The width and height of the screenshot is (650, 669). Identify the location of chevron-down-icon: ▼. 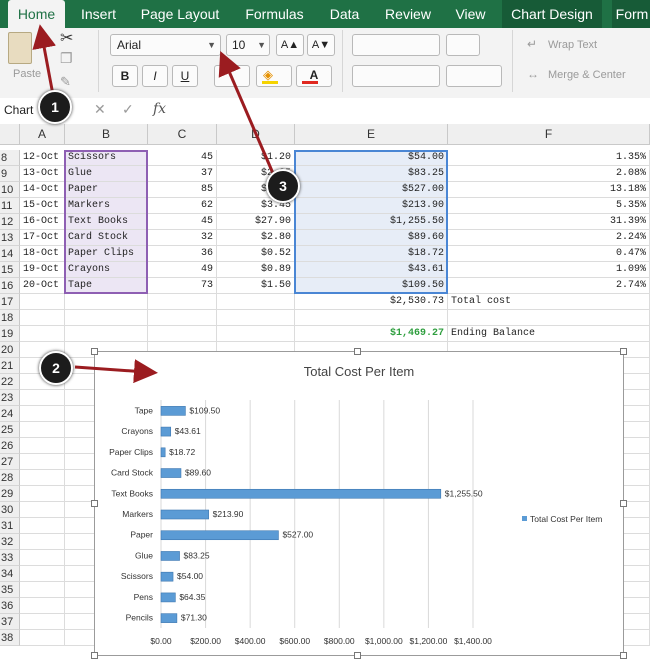
(211, 45).